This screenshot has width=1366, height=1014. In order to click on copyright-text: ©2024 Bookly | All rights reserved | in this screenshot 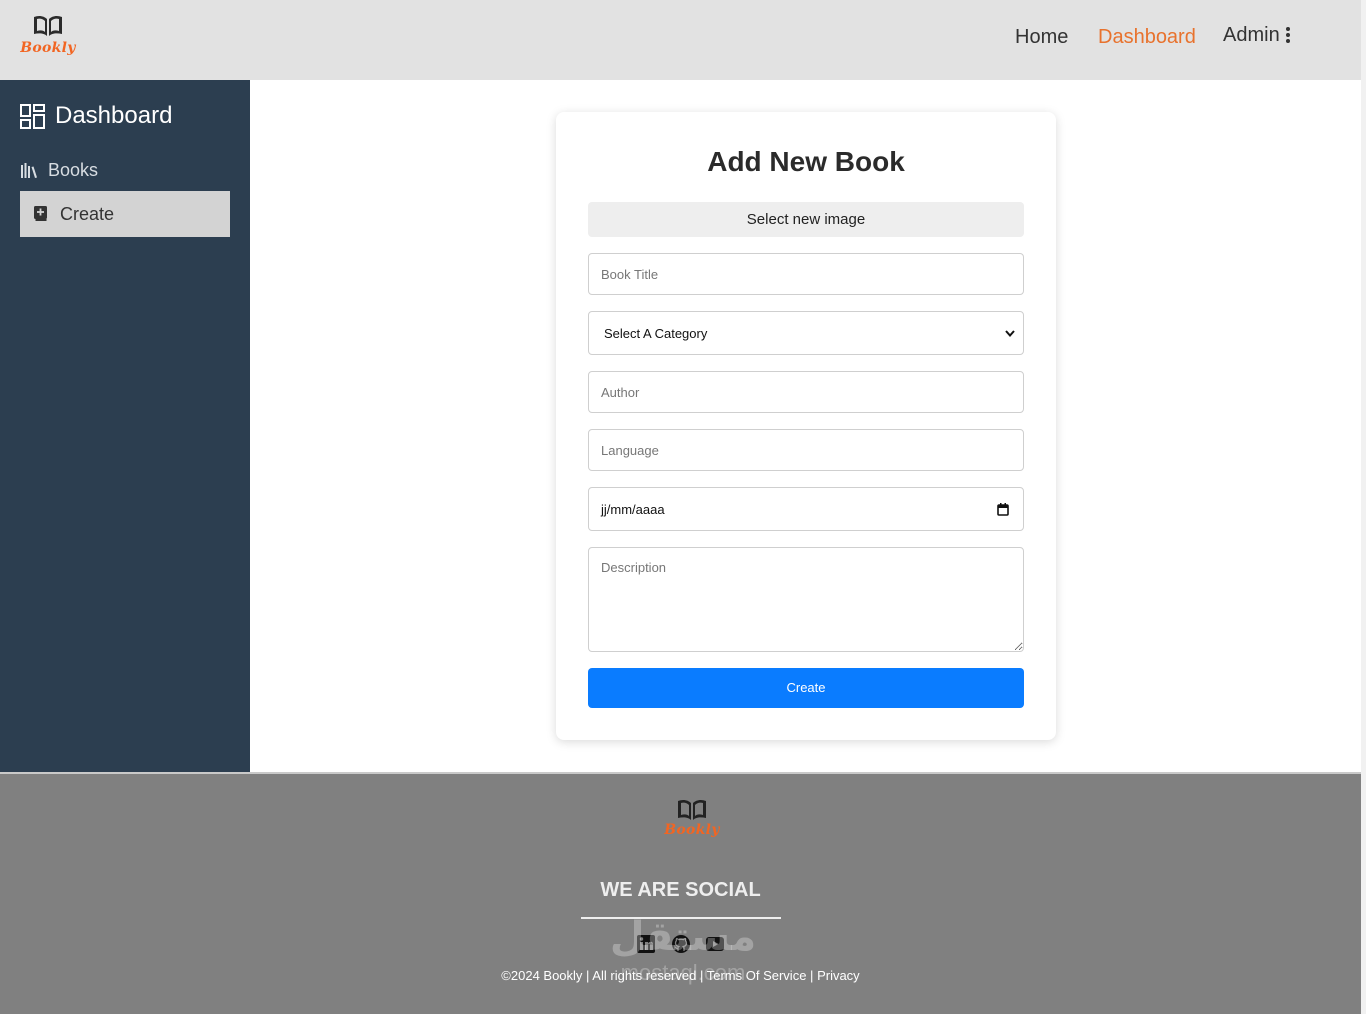, I will do `click(602, 975)`.